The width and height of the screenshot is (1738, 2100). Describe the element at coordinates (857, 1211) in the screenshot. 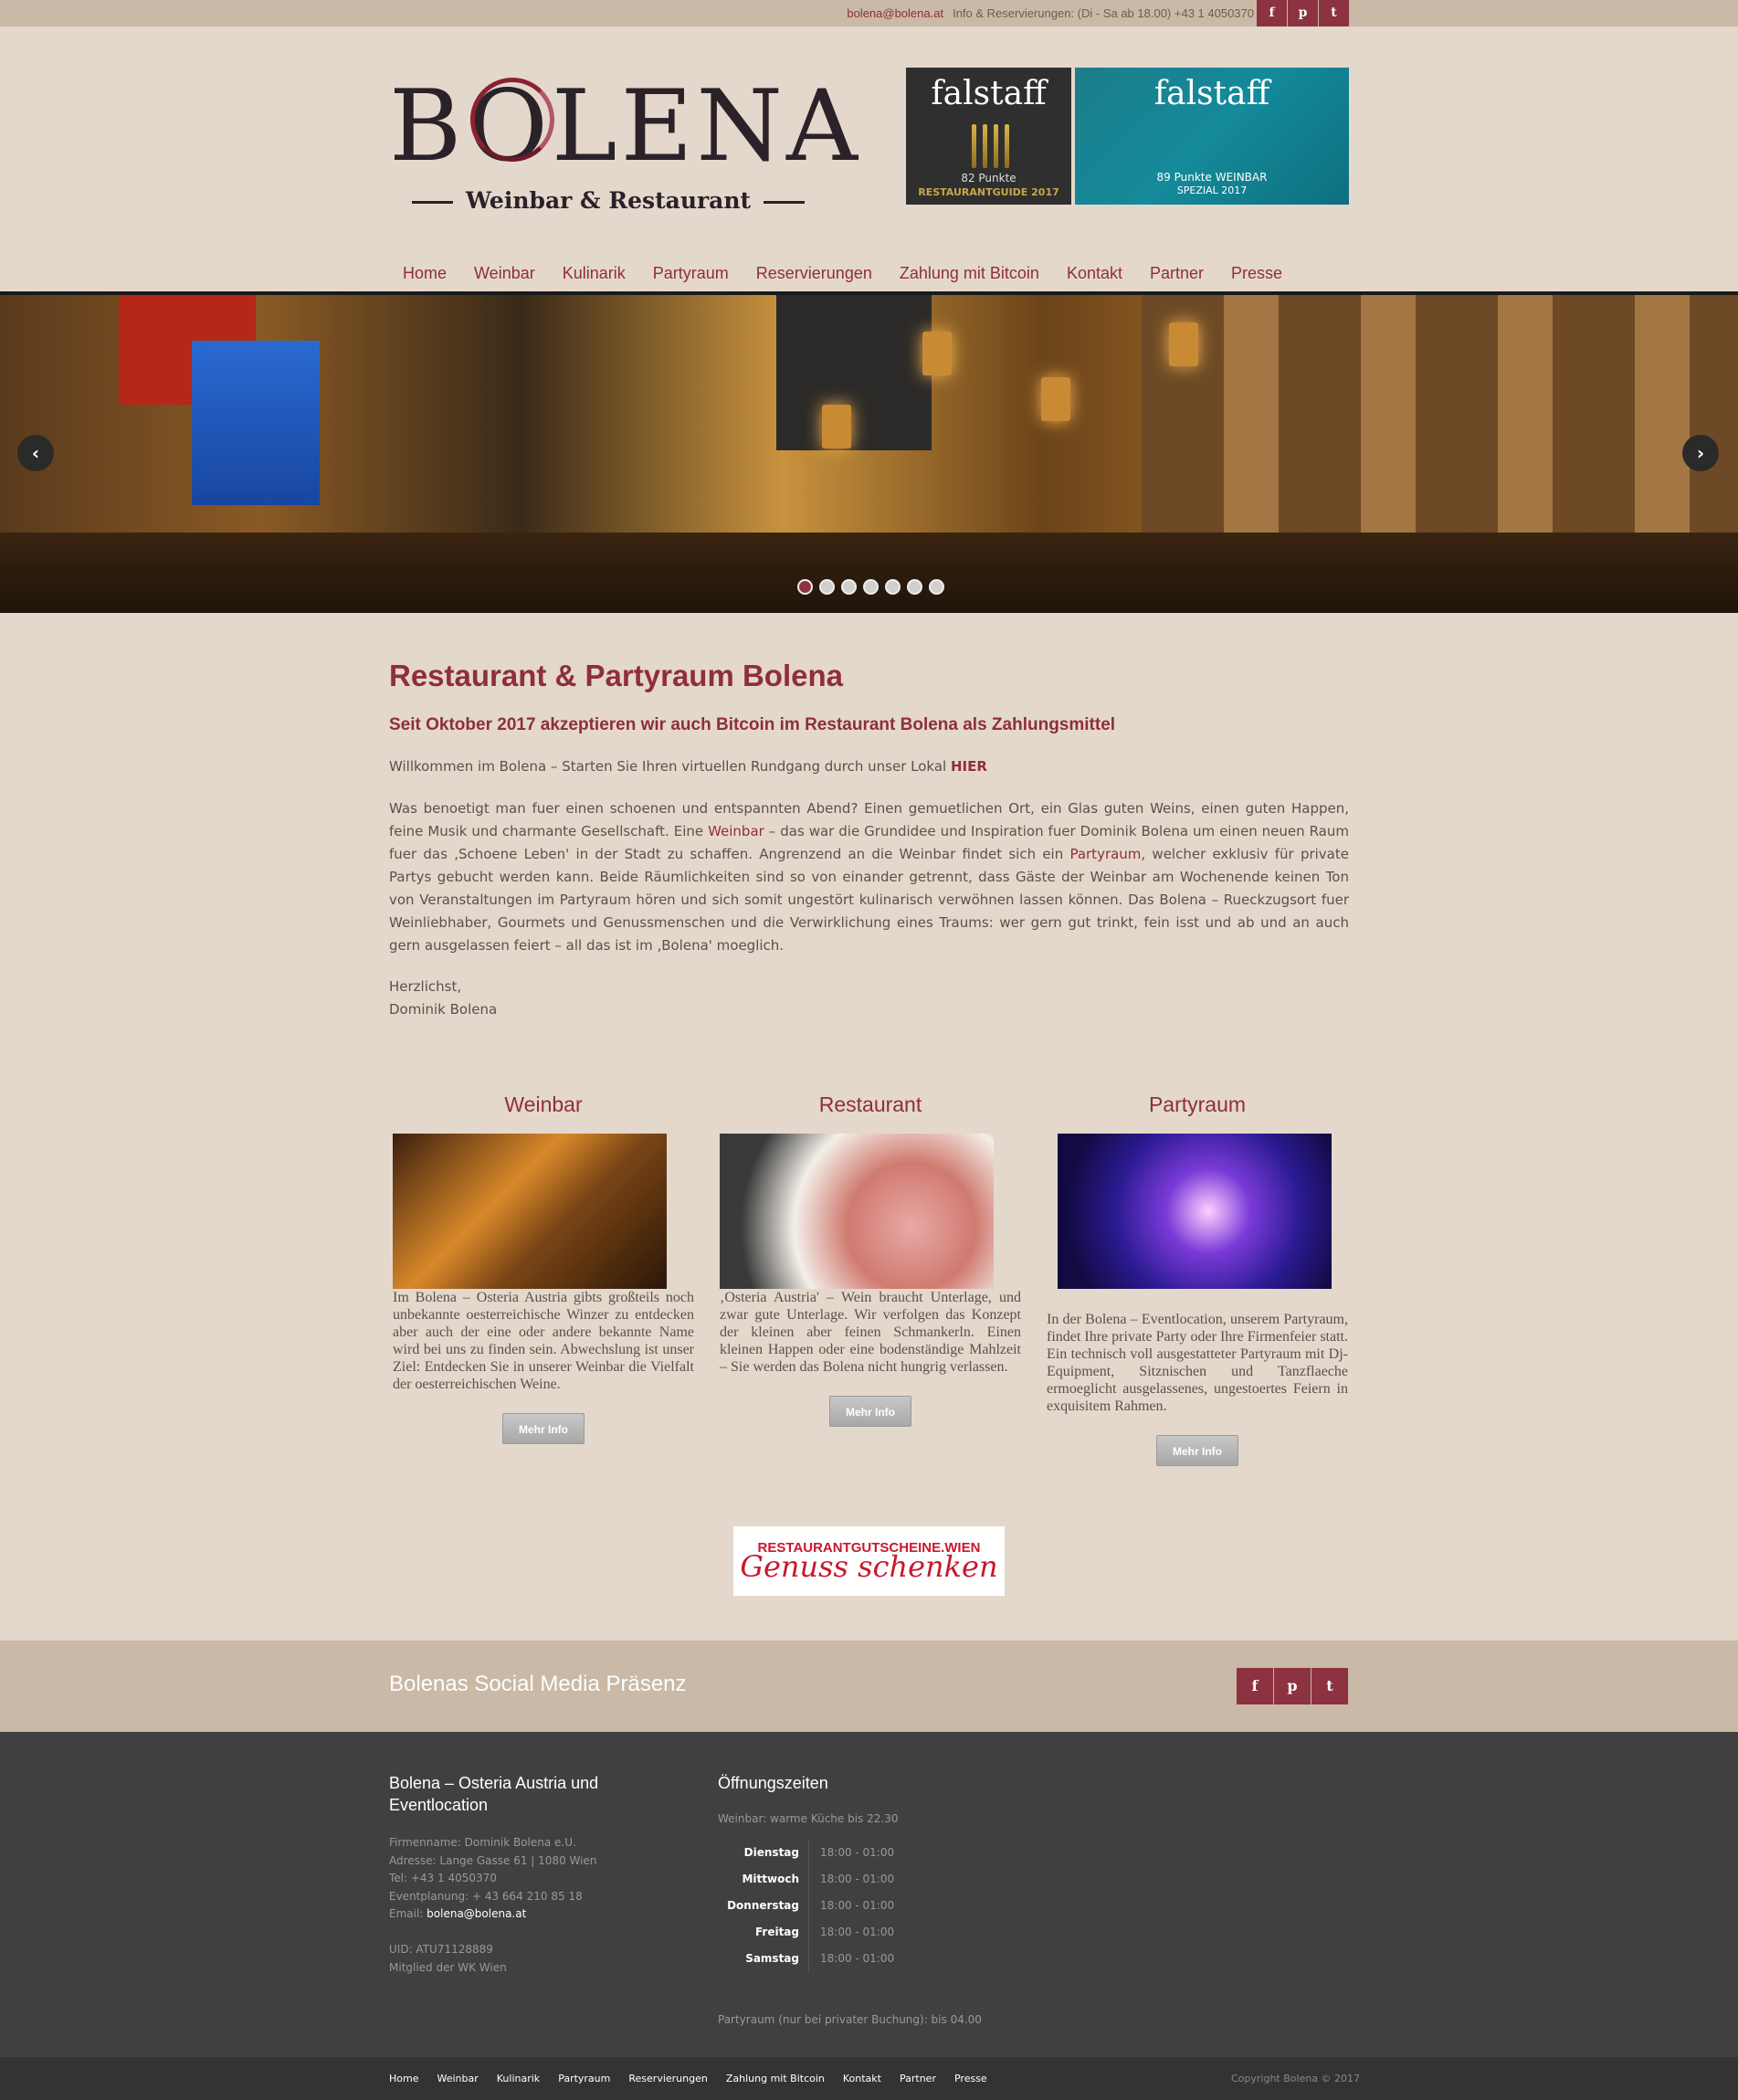

I see `restaurant-image` at that location.